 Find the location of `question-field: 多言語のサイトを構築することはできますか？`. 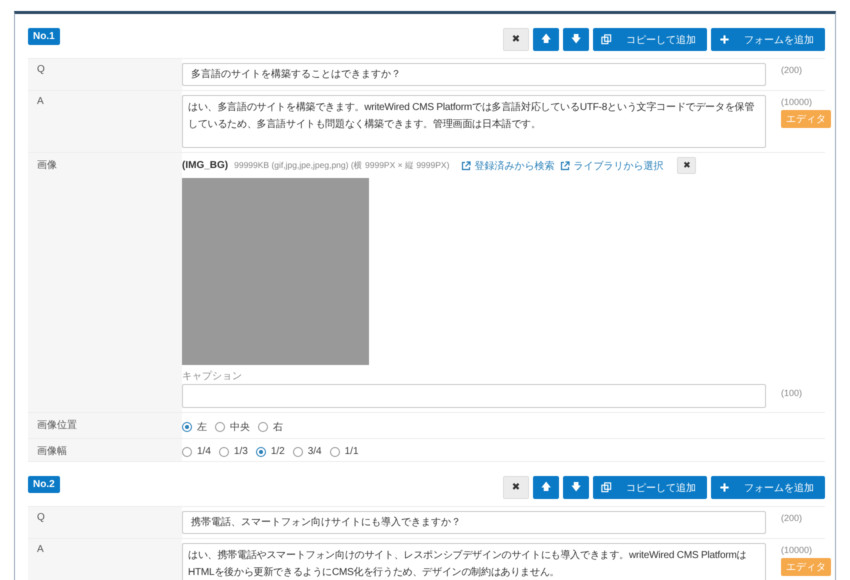

question-field: 多言語のサイトを構築することはできますか？ is located at coordinates (474, 74).